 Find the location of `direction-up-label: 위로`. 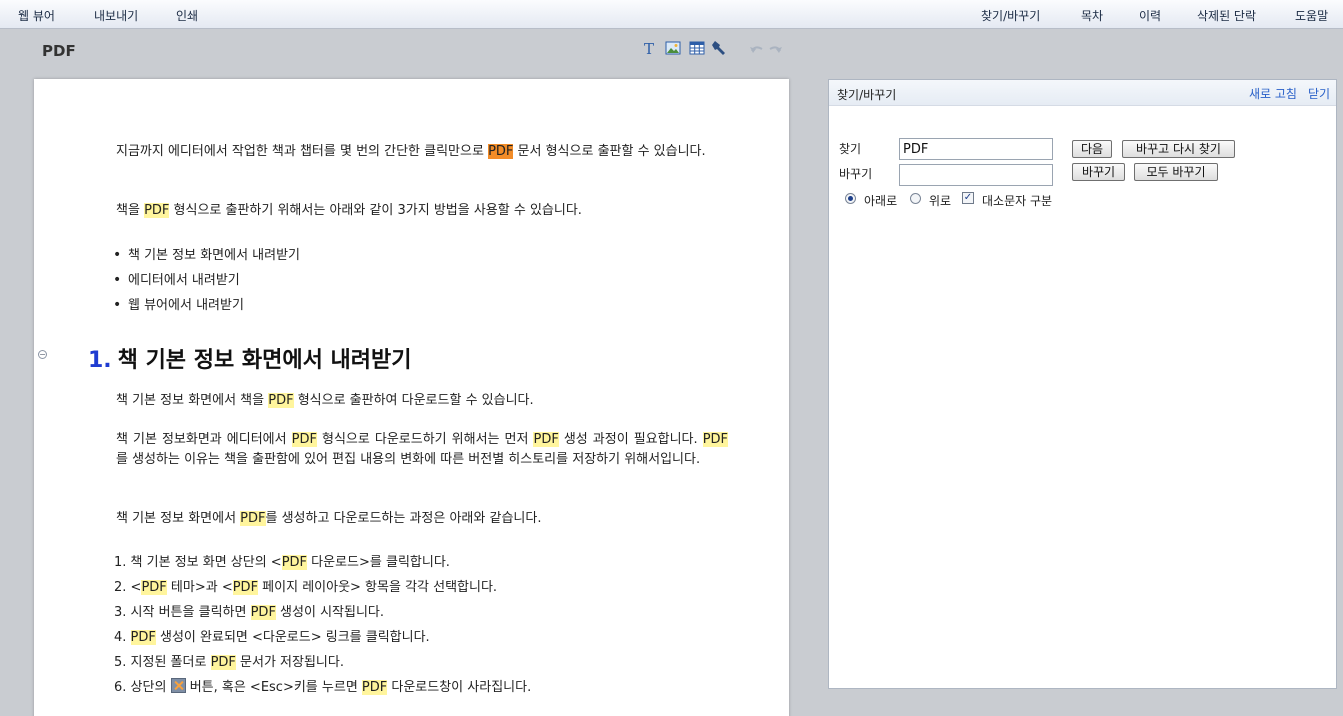

direction-up-label: 위로 is located at coordinates (940, 201).